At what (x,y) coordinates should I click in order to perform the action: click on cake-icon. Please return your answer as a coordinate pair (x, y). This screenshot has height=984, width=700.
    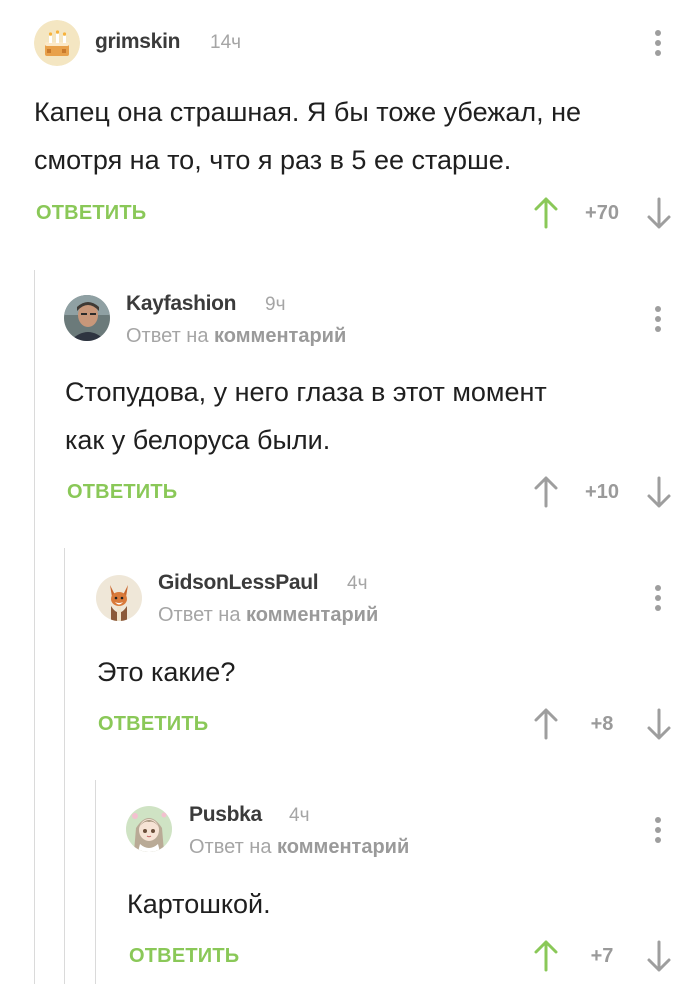
    Looking at the image, I should click on (57, 43).